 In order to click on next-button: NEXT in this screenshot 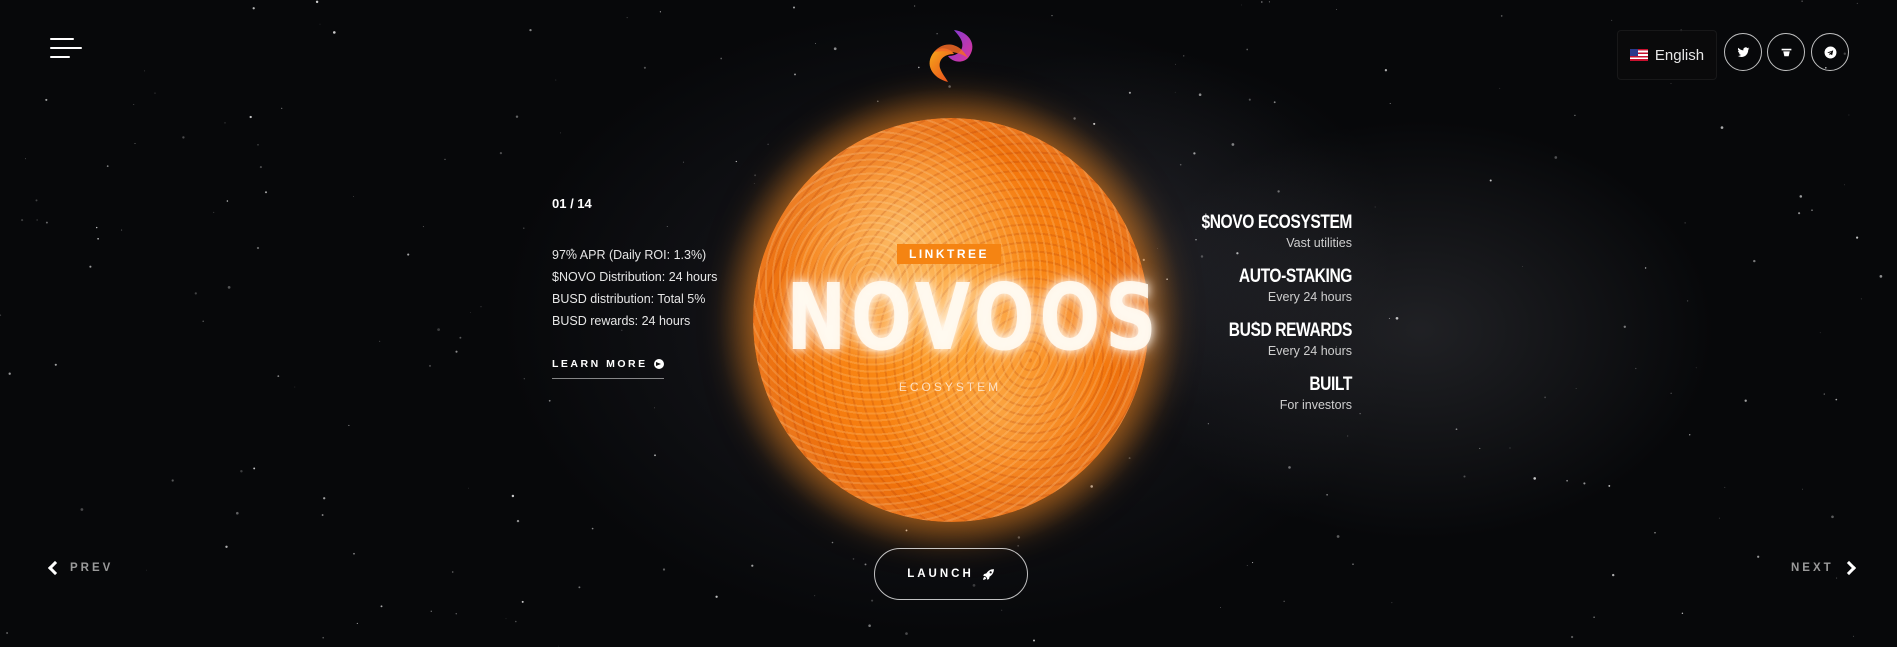, I will do `click(1823, 568)`.